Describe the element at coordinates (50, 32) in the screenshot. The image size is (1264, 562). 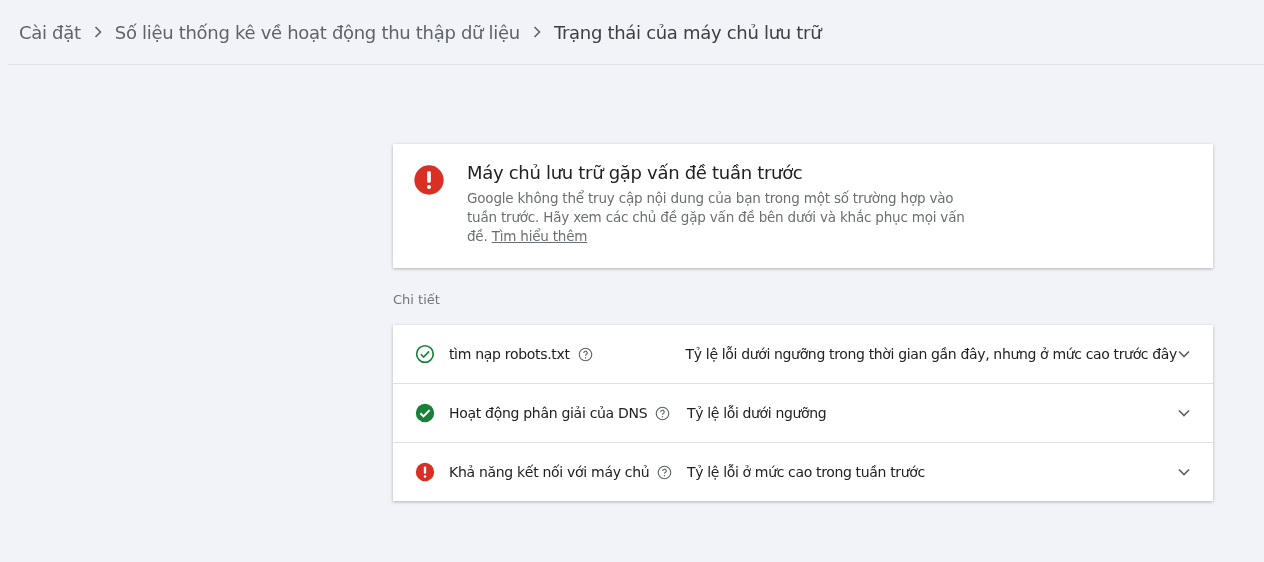
I see `breadcrumb-link: Cài đặt` at that location.